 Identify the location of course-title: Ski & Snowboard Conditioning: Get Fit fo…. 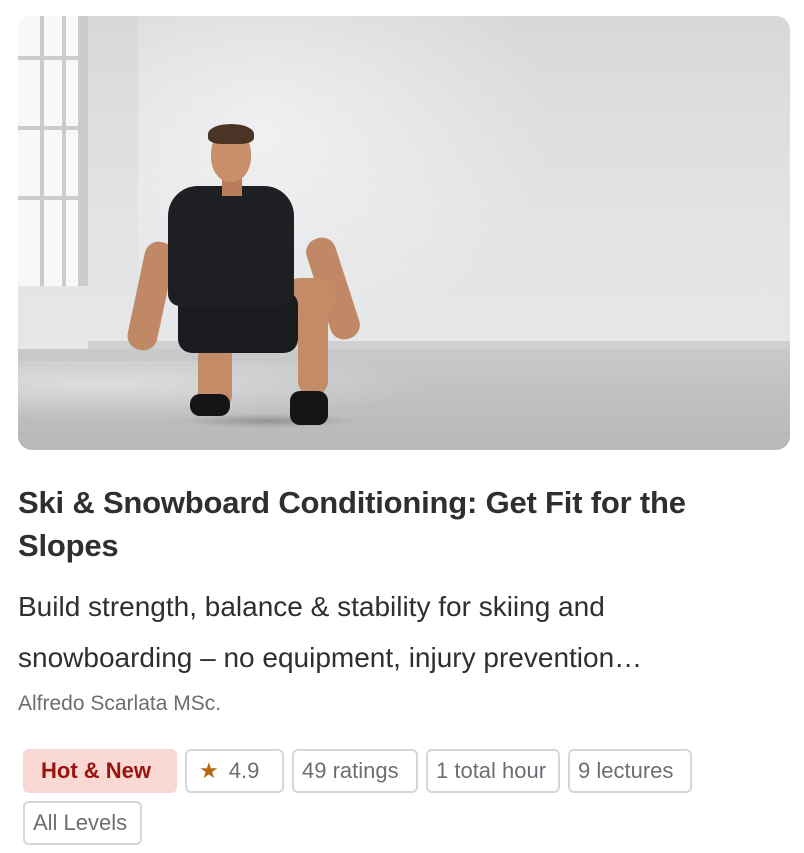
(403, 524).